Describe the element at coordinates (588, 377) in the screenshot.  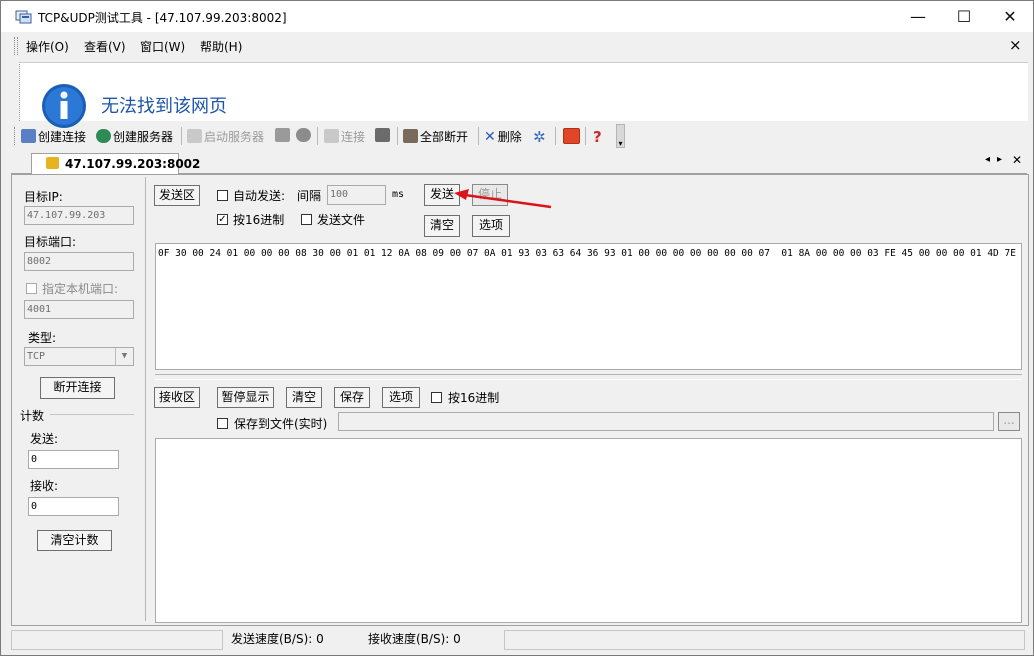
I see `splitter` at that location.